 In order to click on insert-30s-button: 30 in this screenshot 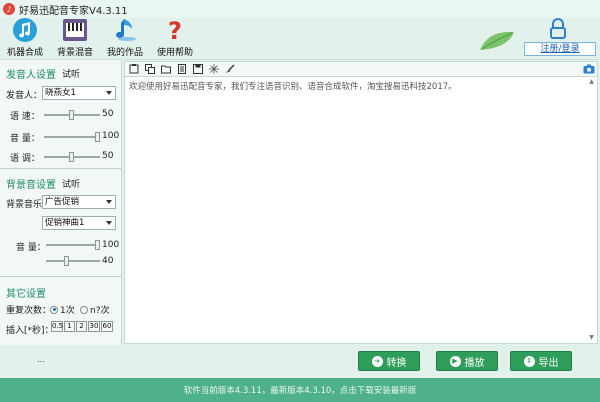, I will do `click(94, 326)`.